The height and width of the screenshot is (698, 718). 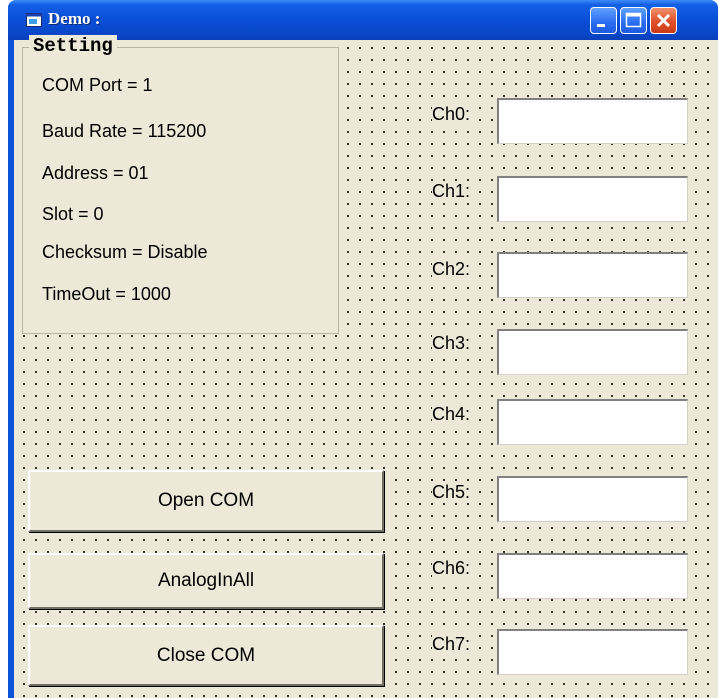 I want to click on baud-rate-label: Baud Rate = 115200, so click(x=124, y=131).